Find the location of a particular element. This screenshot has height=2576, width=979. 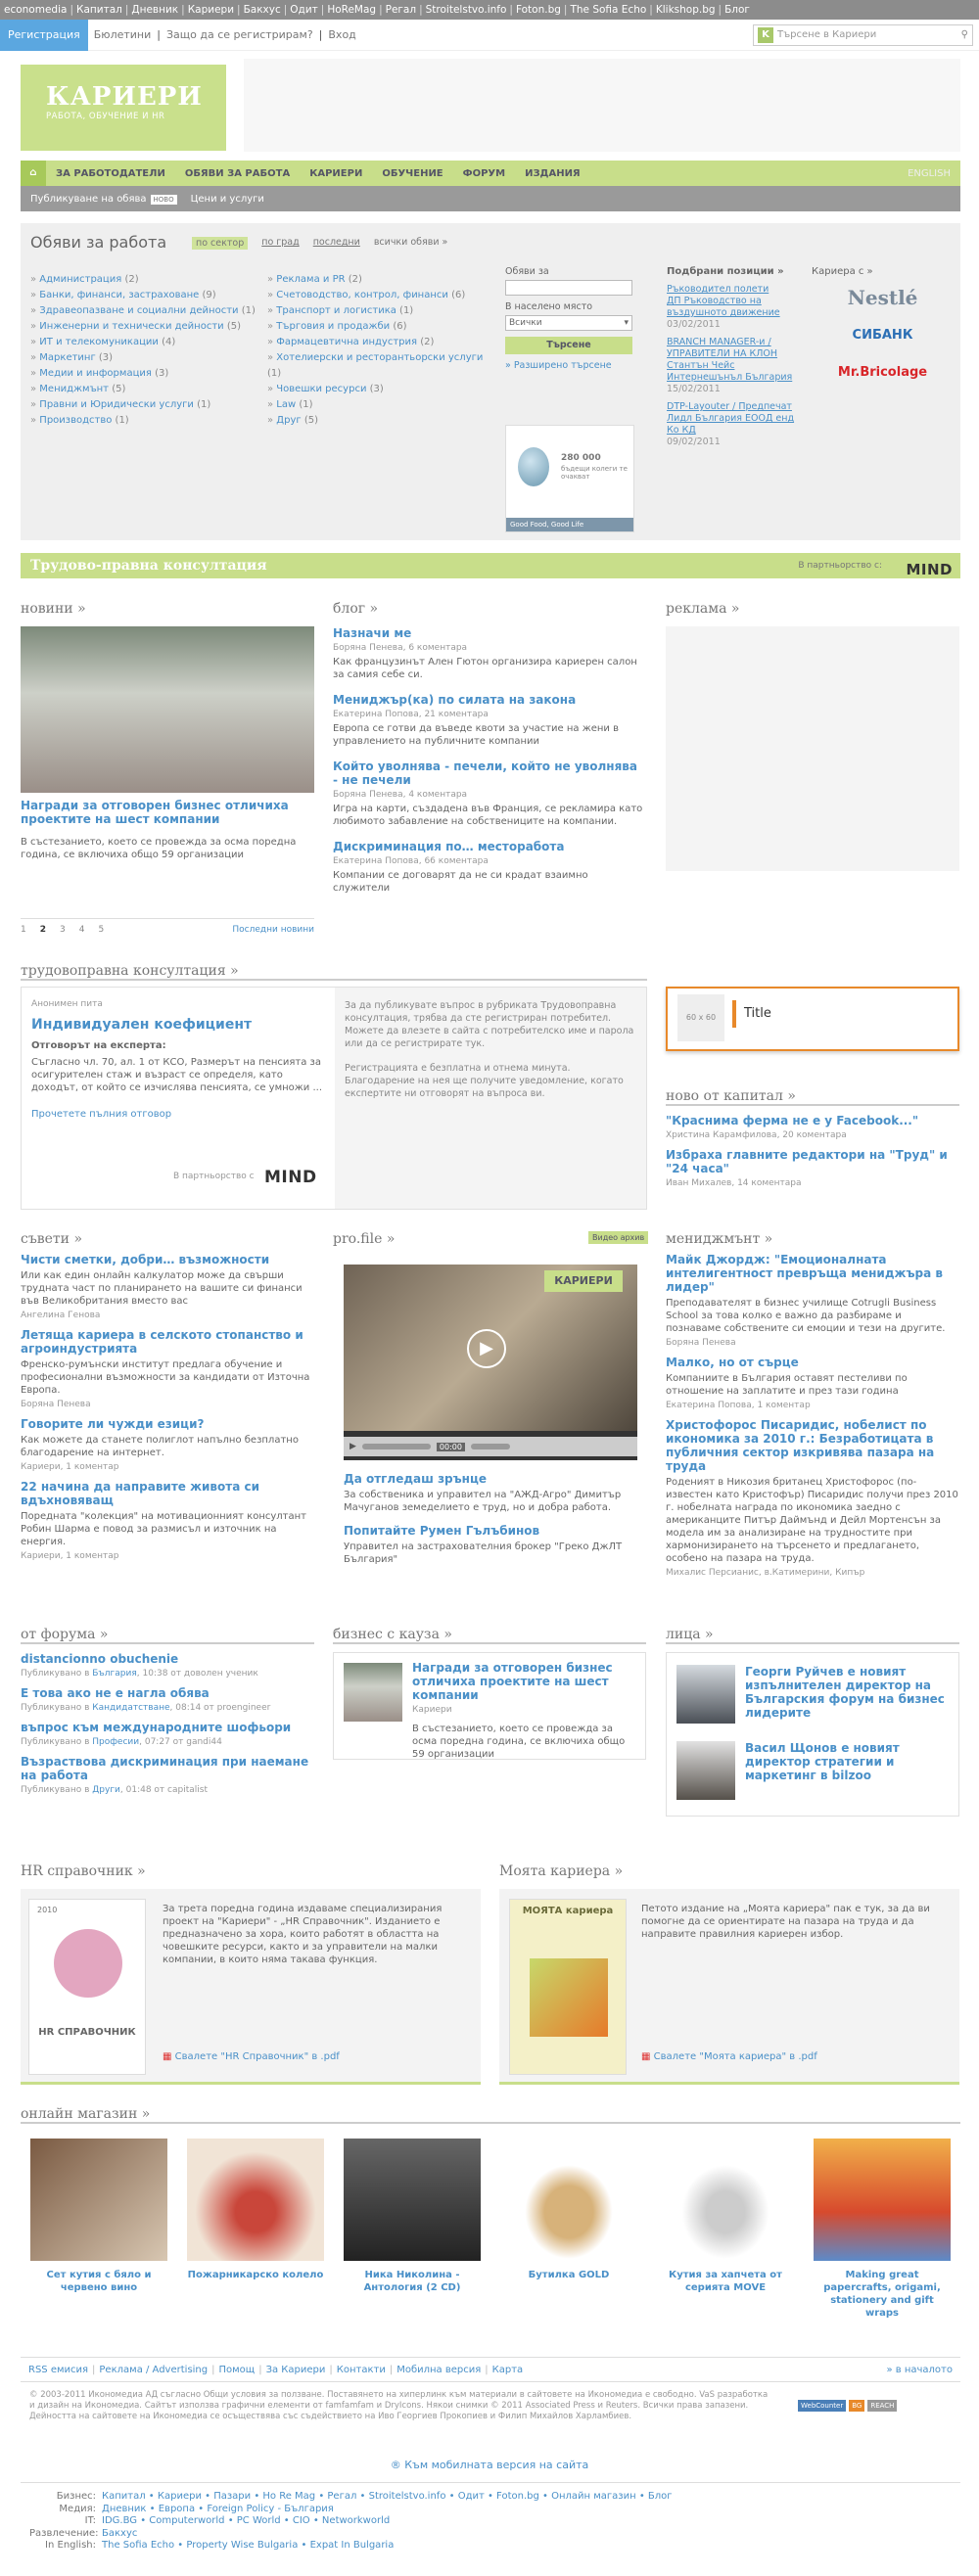

mycareer-download-link: ▦ Свалете "Моята кариера" в .pdf is located at coordinates (729, 2056).